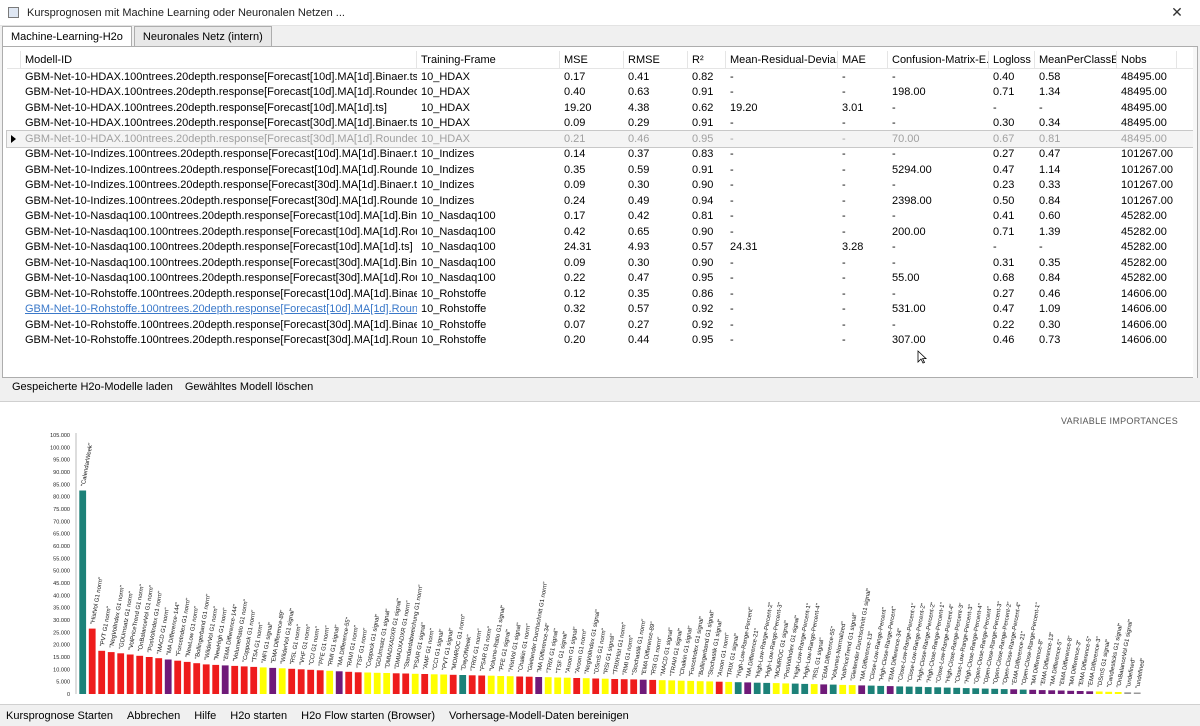  I want to click on column-header: Modell-ID, so click(219, 59).